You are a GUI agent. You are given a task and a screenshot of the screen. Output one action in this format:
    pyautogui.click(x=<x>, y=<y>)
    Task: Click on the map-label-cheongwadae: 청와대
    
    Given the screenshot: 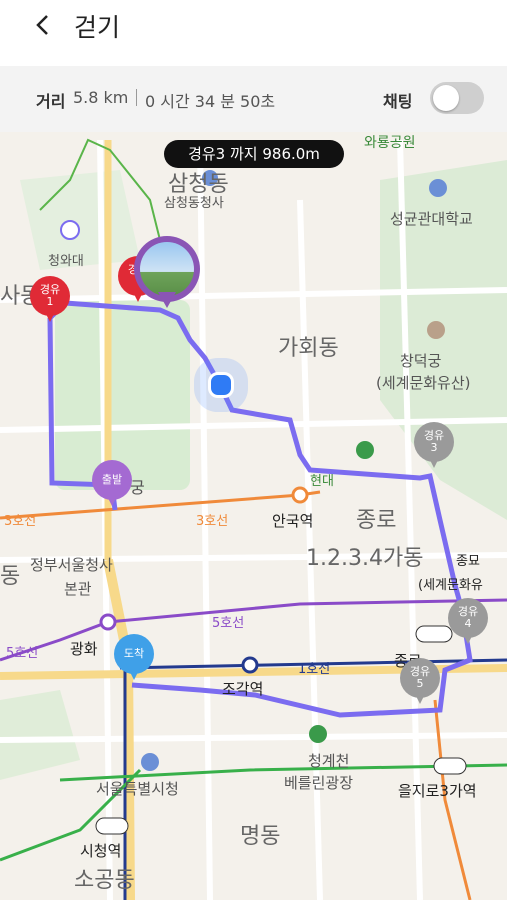 What is the action you would take?
    pyautogui.click(x=66, y=261)
    